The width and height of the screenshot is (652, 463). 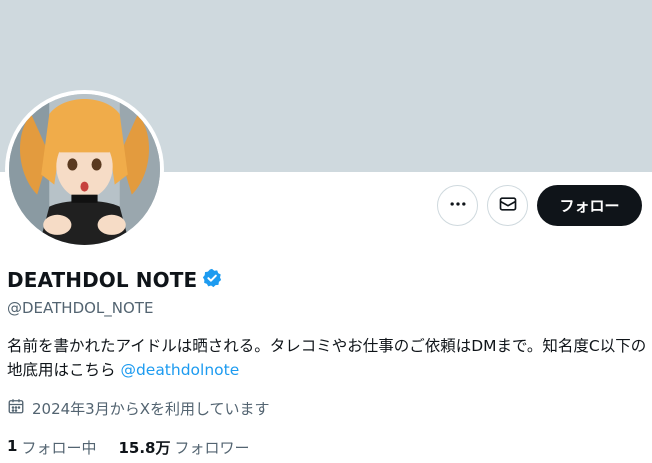 What do you see at coordinates (589, 205) in the screenshot?
I see `follow-button: フォロー` at bounding box center [589, 205].